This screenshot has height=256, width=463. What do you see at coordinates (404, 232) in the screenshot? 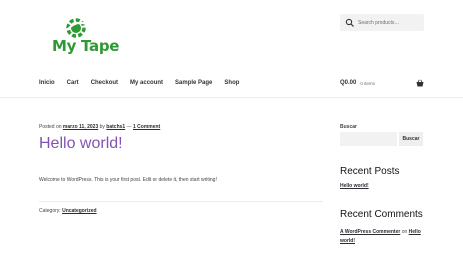
I see `comment-on-label: on` at bounding box center [404, 232].